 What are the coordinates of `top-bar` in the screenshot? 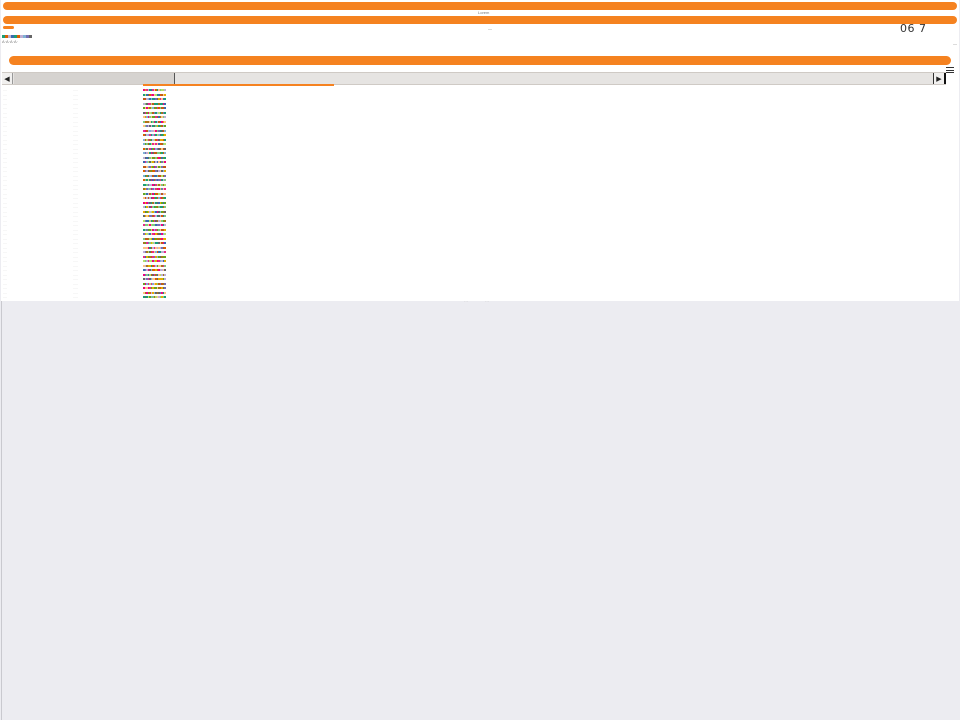 It's located at (480, 6).